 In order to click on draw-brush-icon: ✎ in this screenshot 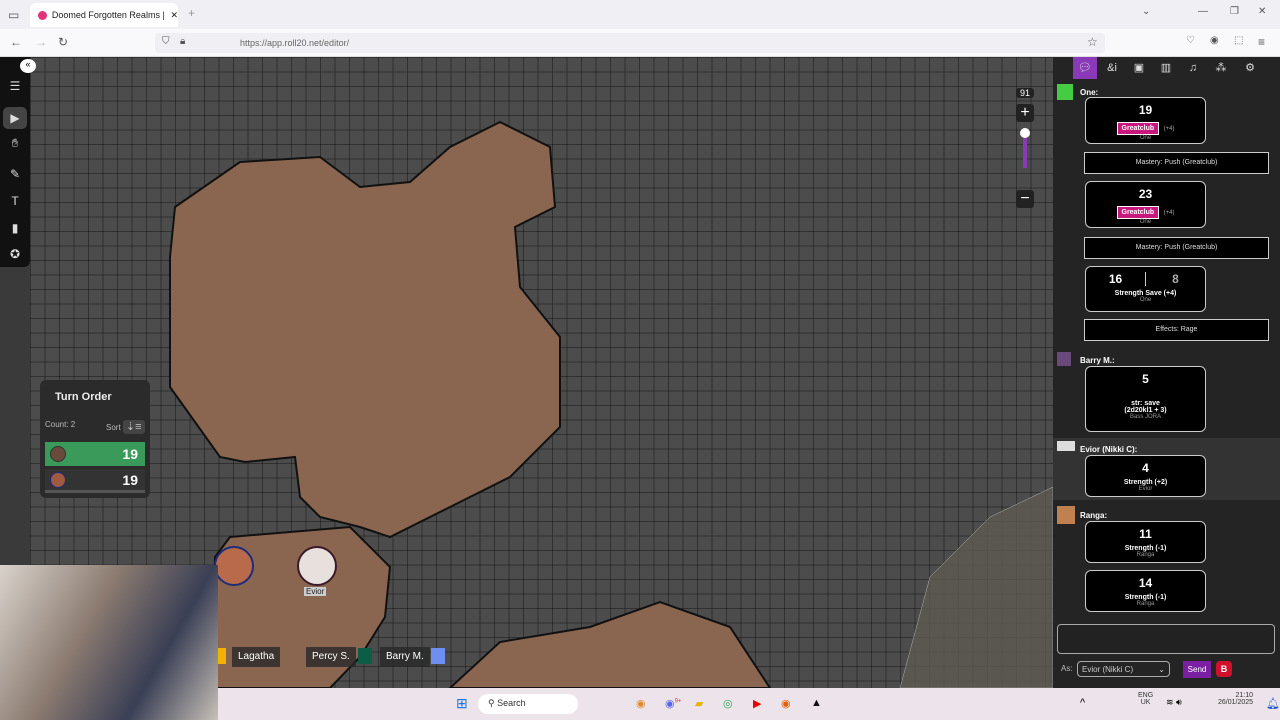, I will do `click(15, 174)`.